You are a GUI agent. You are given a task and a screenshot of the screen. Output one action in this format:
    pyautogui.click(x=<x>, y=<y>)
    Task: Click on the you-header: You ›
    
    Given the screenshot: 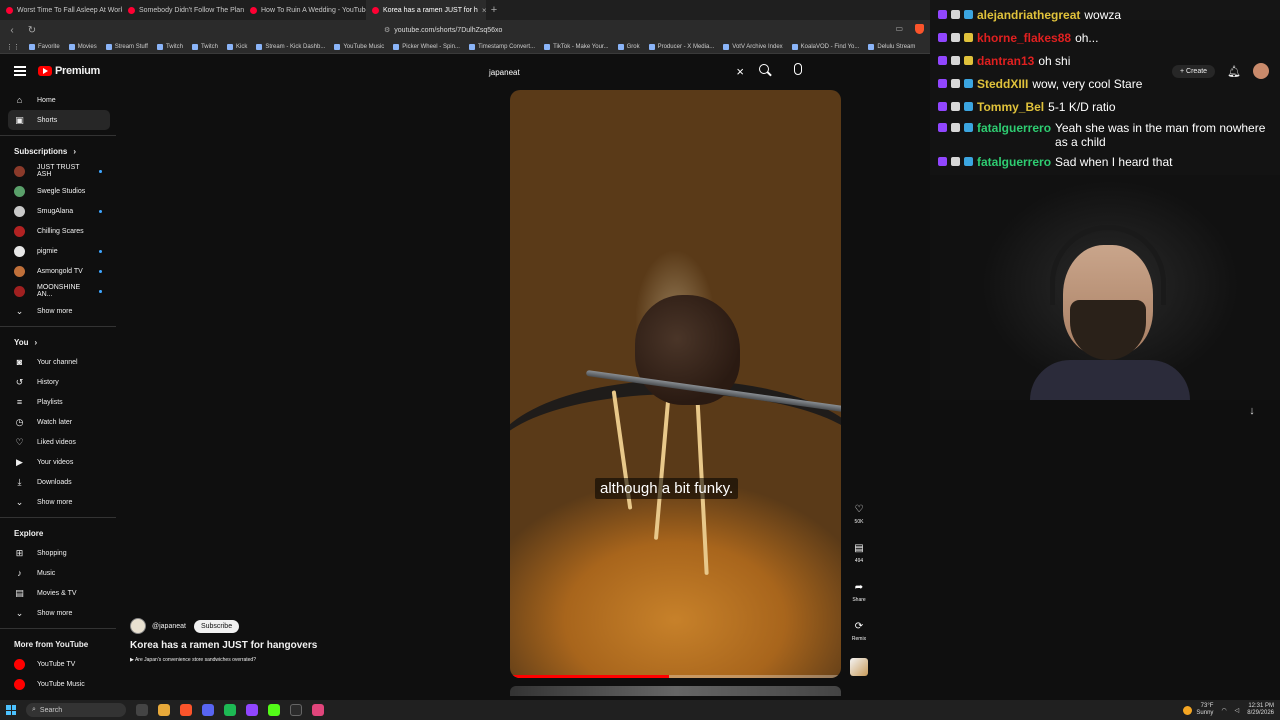 What is the action you would take?
    pyautogui.click(x=60, y=342)
    